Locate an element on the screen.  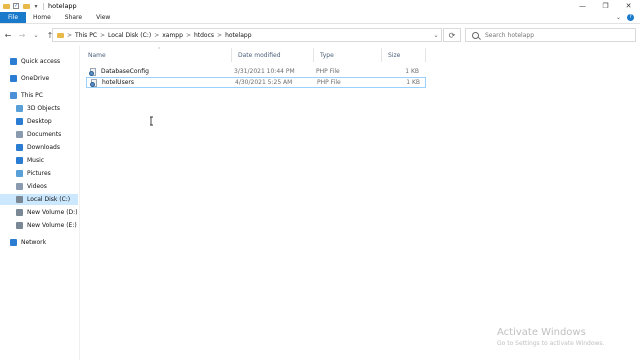
sidebar-item-label: Music is located at coordinates (36, 160).